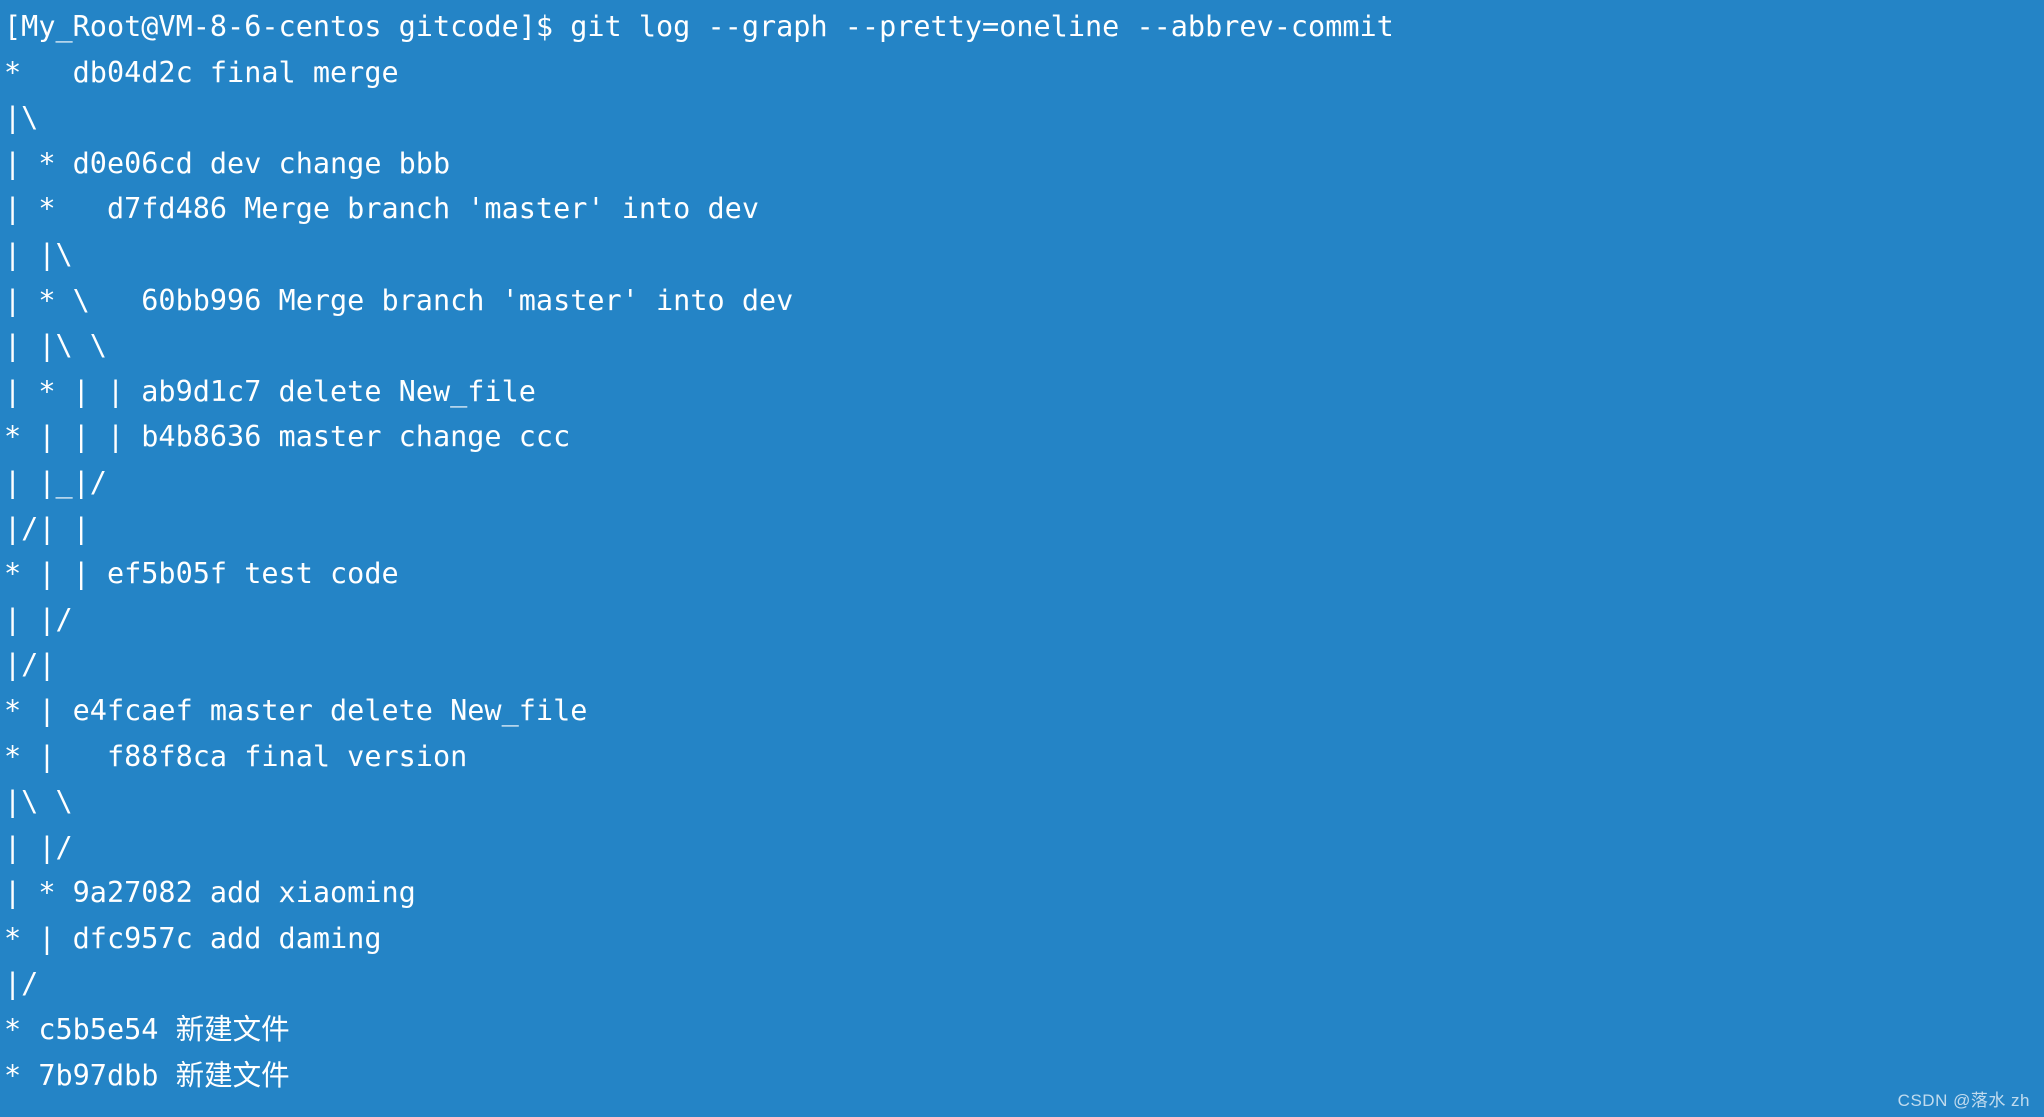 The width and height of the screenshot is (2044, 1117). I want to click on terminal-line: | |\, so click(38, 254).